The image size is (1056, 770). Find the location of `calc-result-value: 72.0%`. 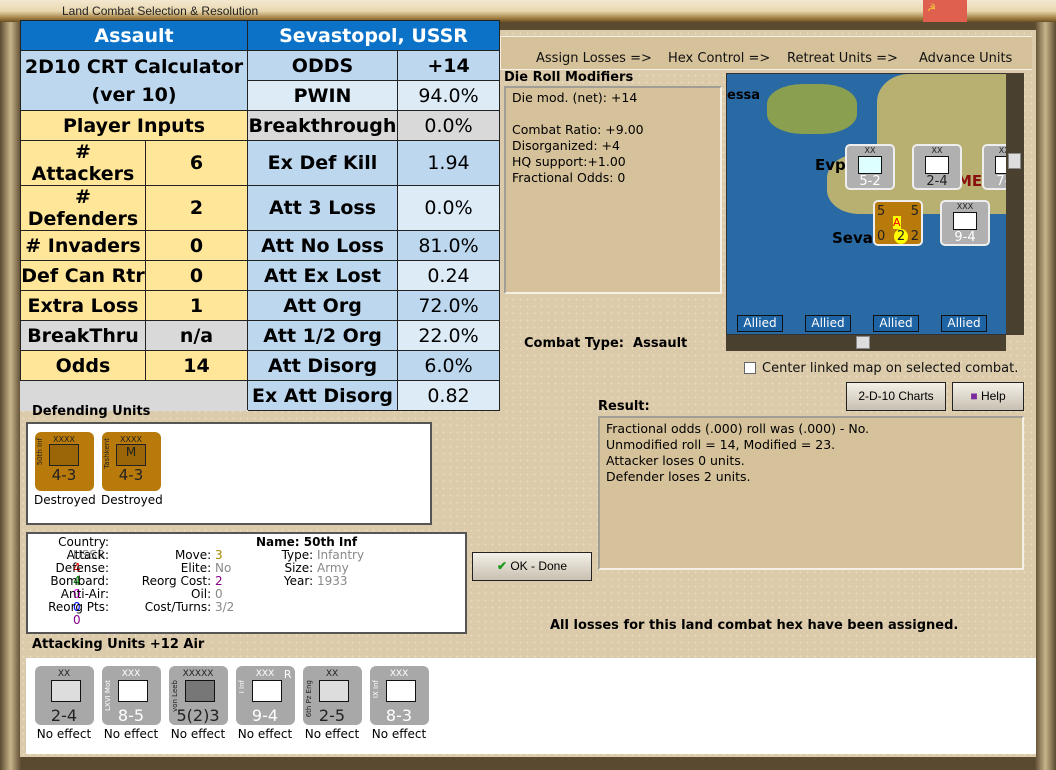

calc-result-value: 72.0% is located at coordinates (448, 305).